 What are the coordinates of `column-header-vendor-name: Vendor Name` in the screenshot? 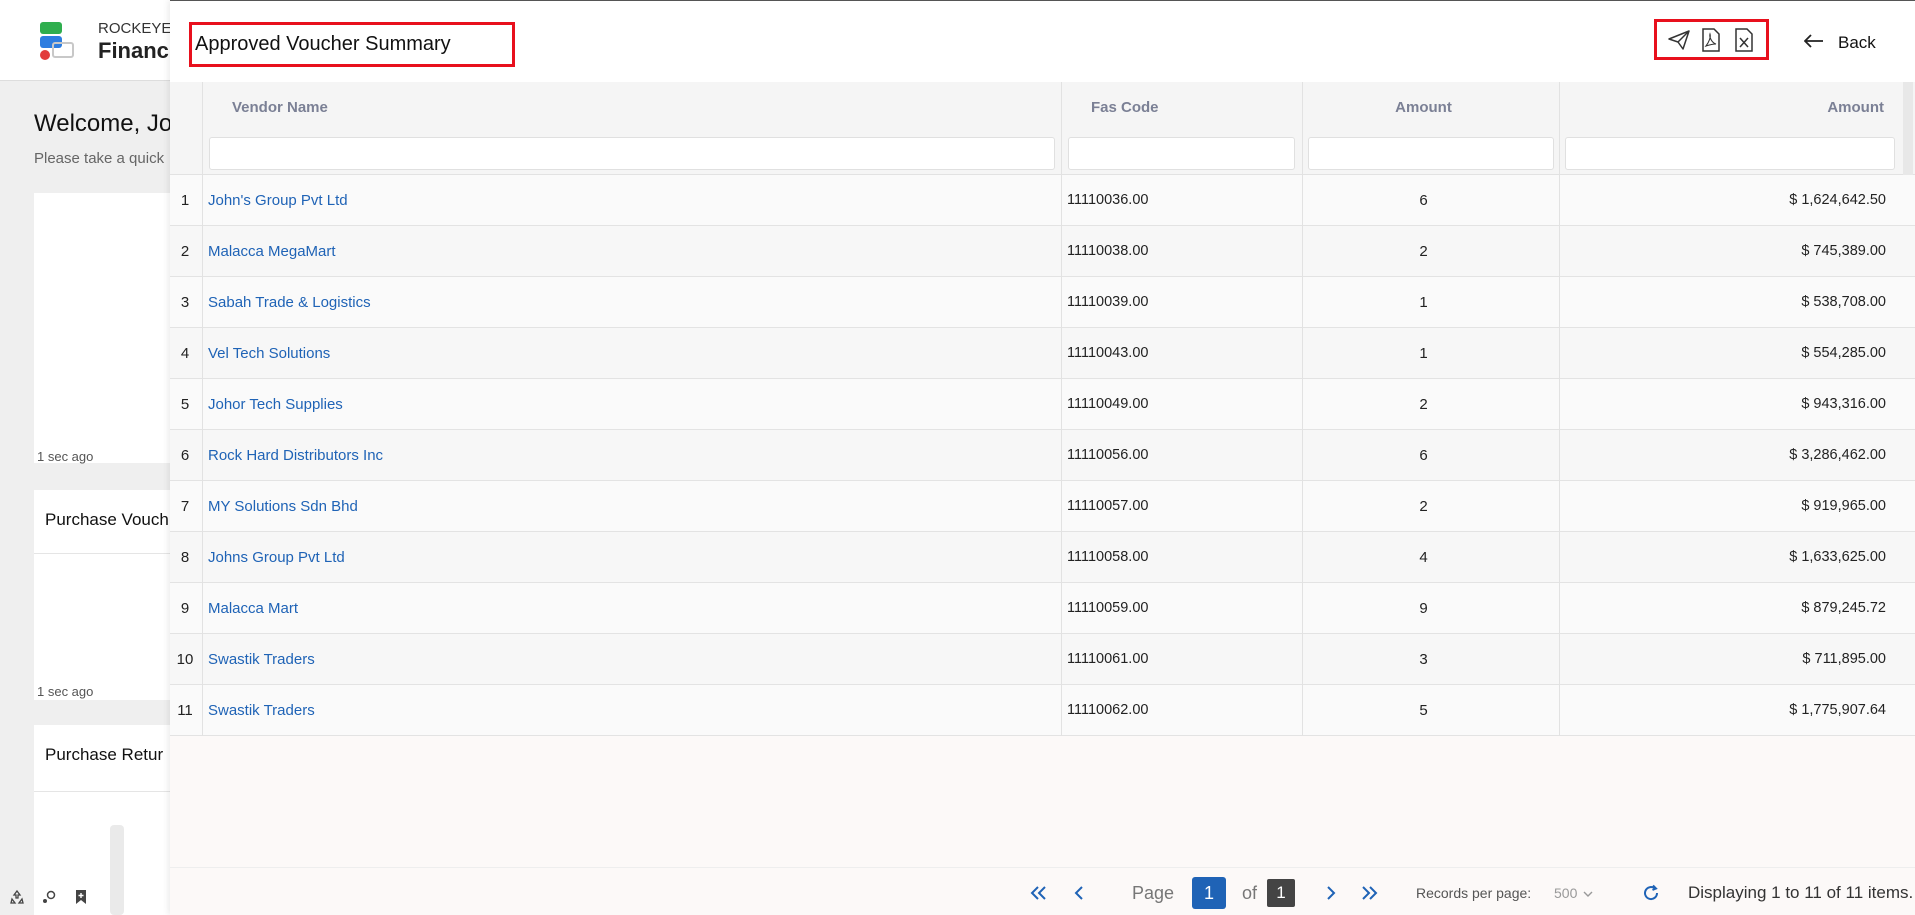 It's located at (280, 107).